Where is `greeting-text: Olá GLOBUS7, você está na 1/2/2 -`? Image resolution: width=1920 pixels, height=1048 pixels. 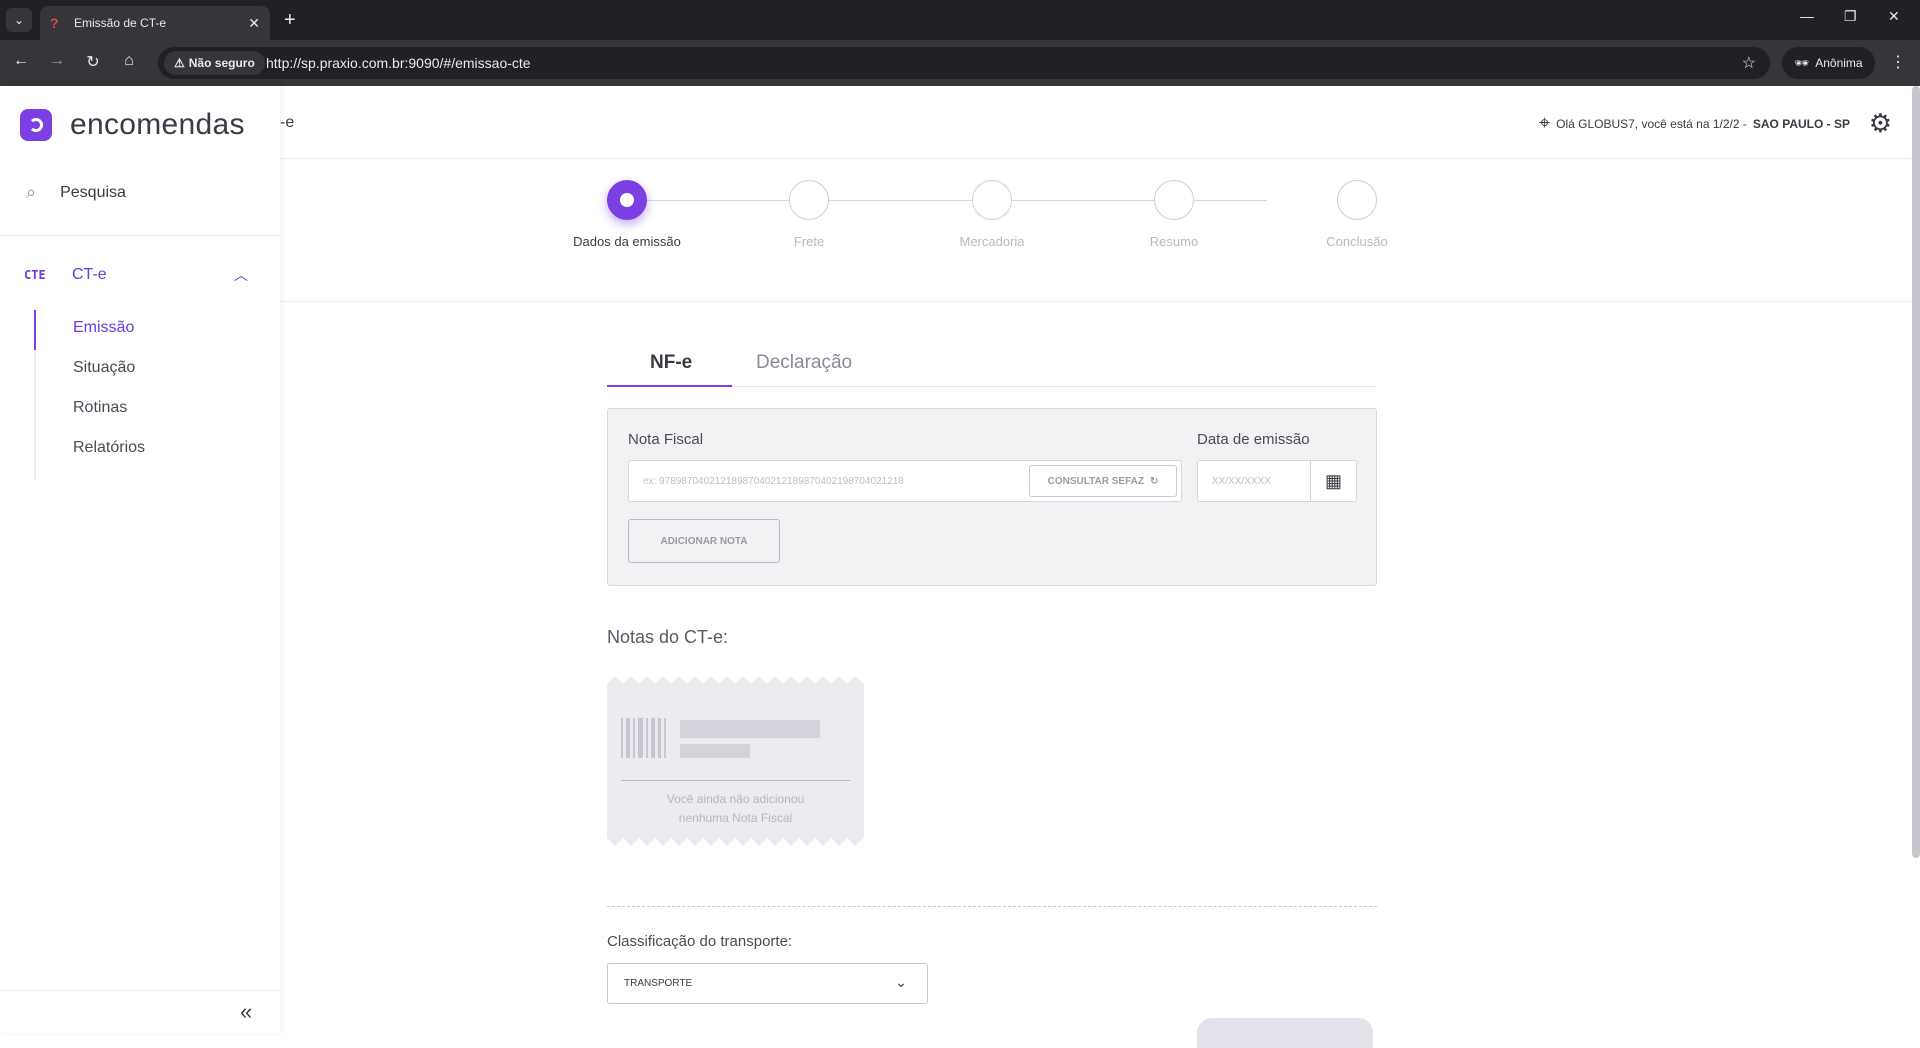 greeting-text: Olá GLOBUS7, você está na 1/2/2 - is located at coordinates (1651, 123).